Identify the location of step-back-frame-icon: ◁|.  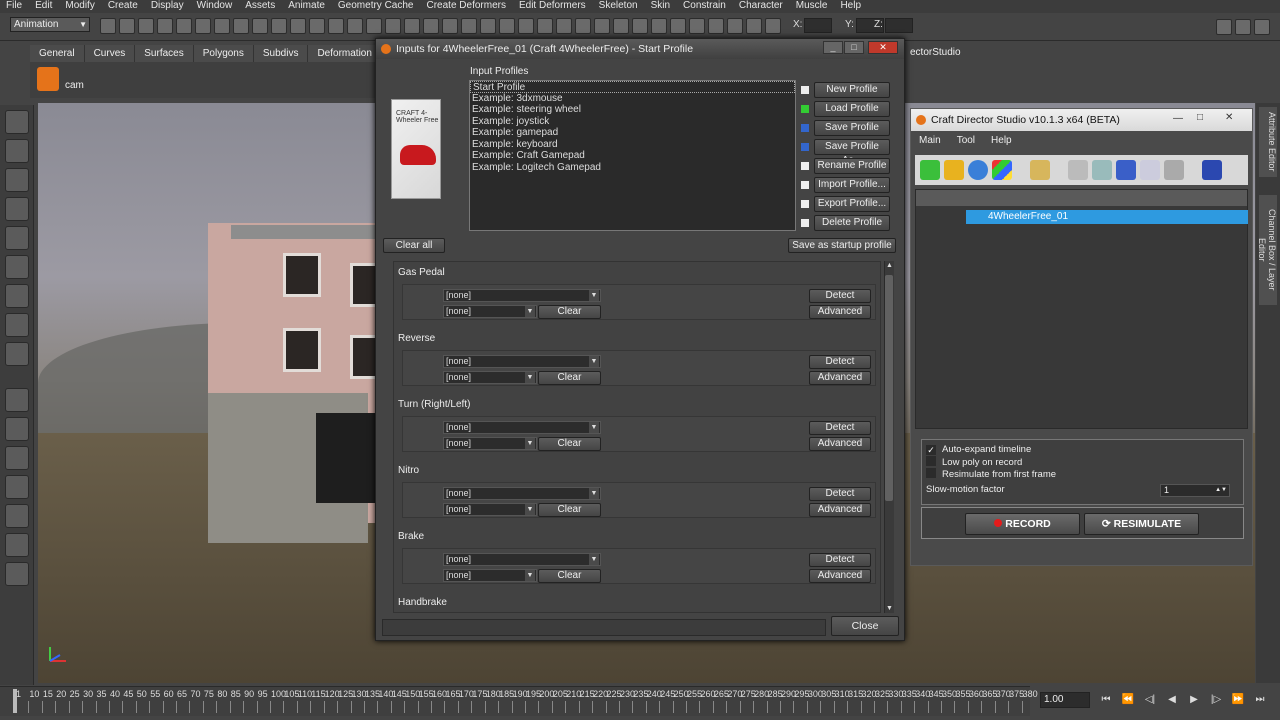
(1150, 700).